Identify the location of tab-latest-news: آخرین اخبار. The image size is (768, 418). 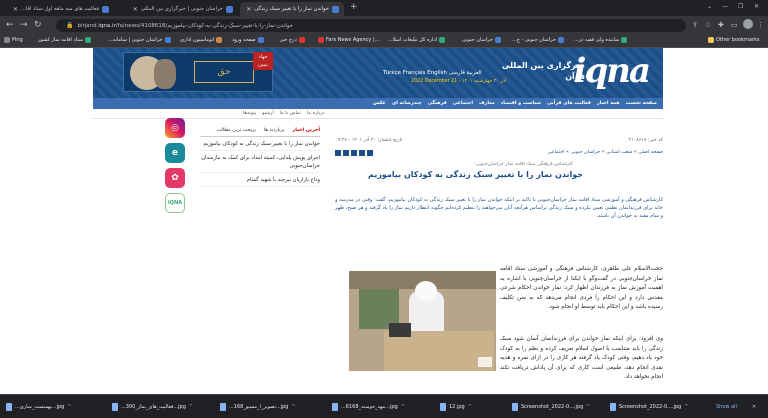
(307, 130).